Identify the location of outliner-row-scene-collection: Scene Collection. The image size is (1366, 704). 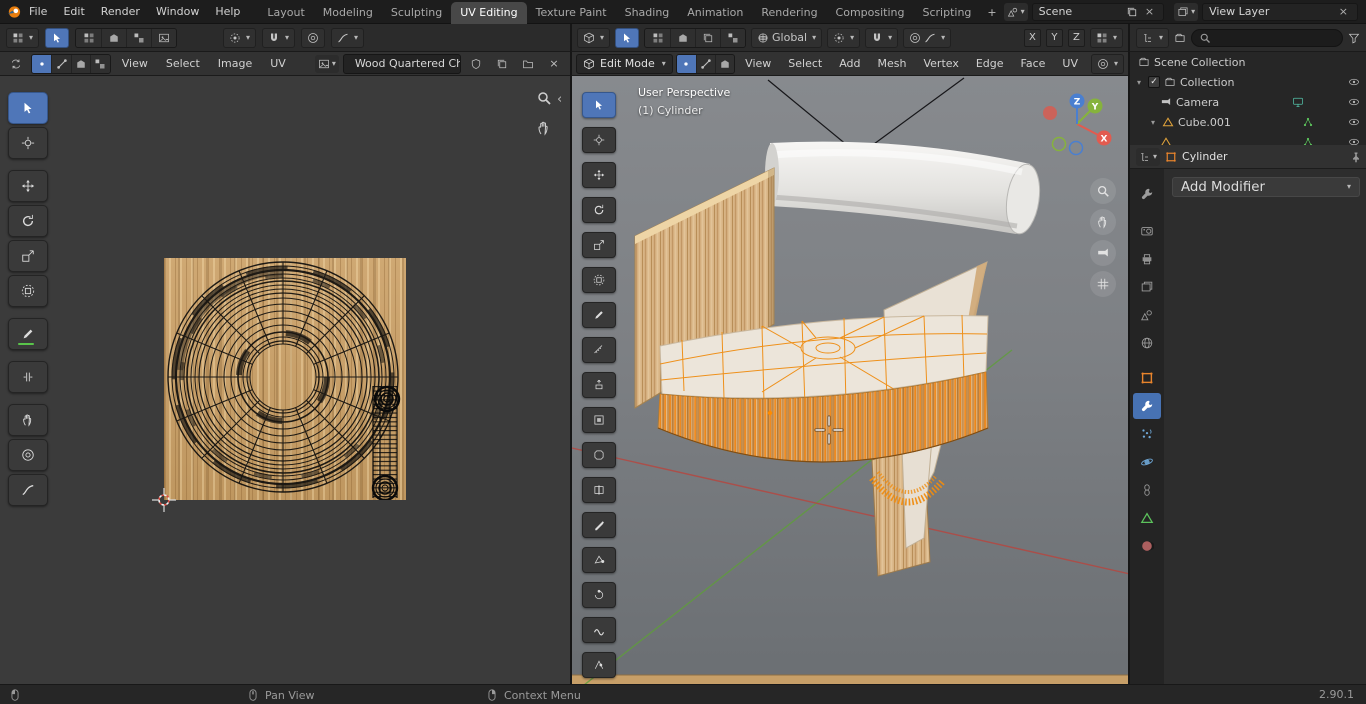
(1248, 62).